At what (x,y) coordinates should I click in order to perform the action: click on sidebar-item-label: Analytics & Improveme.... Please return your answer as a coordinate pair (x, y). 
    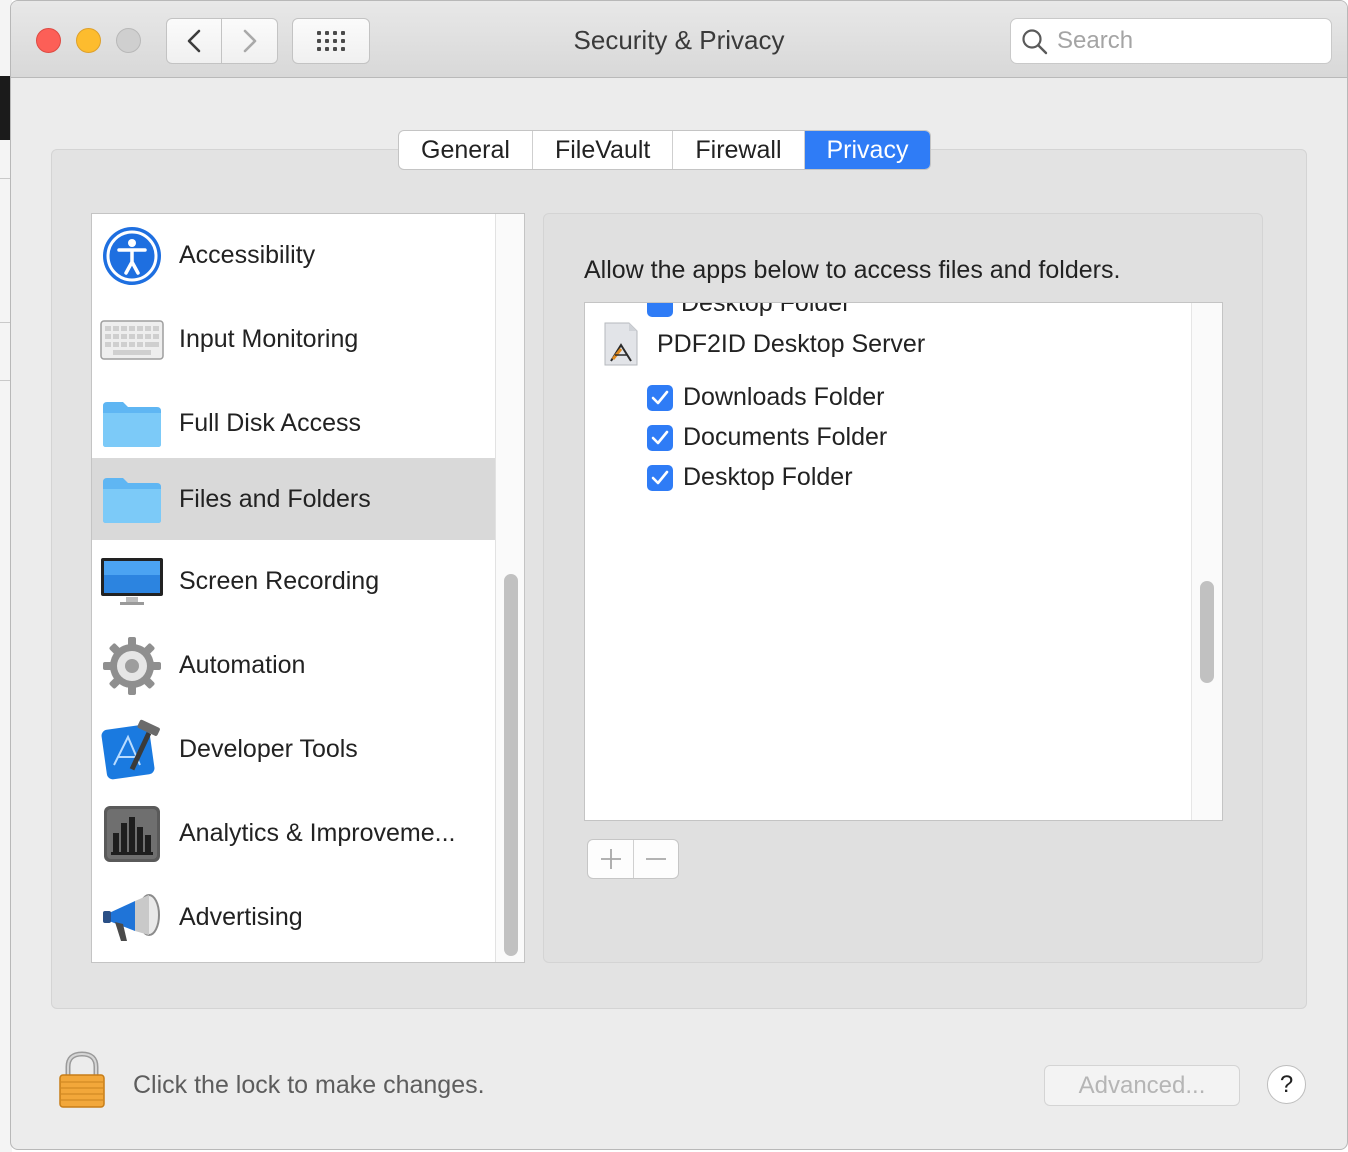
    Looking at the image, I should click on (317, 832).